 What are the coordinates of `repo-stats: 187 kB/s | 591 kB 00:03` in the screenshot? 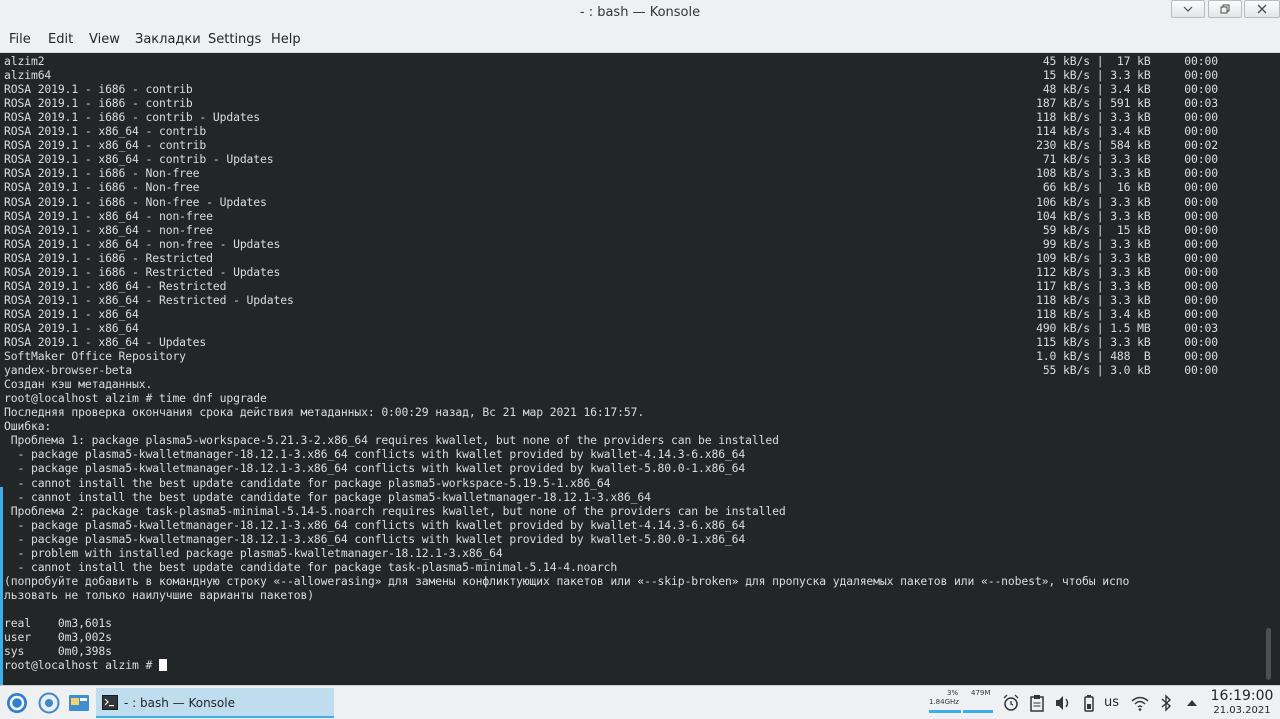 It's located at (1127, 103).